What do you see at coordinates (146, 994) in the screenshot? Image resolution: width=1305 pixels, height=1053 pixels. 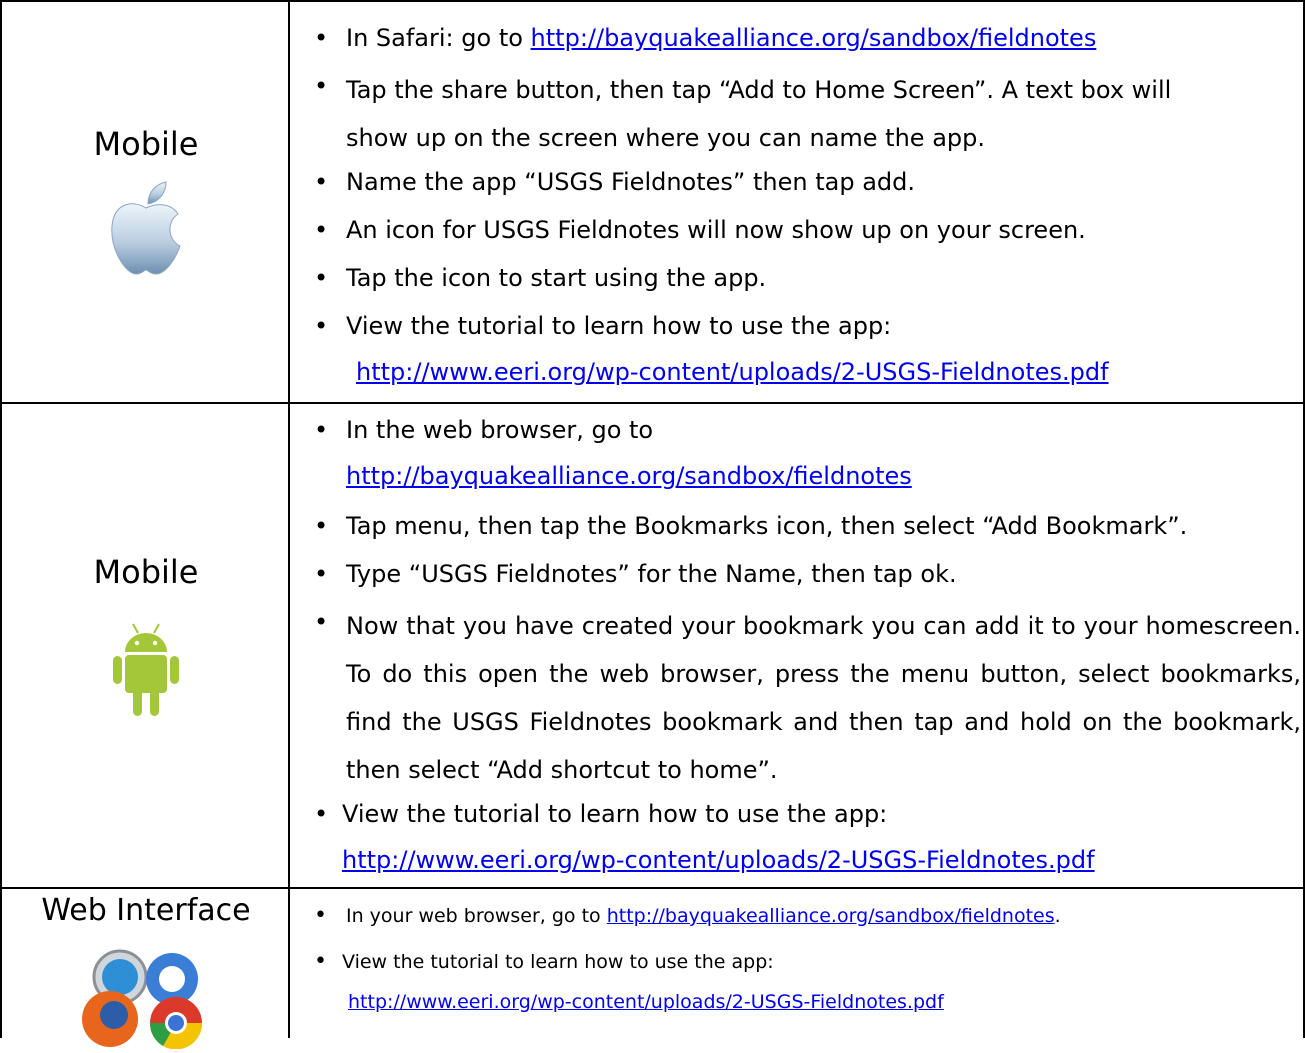 I see `web-browsers-icon` at bounding box center [146, 994].